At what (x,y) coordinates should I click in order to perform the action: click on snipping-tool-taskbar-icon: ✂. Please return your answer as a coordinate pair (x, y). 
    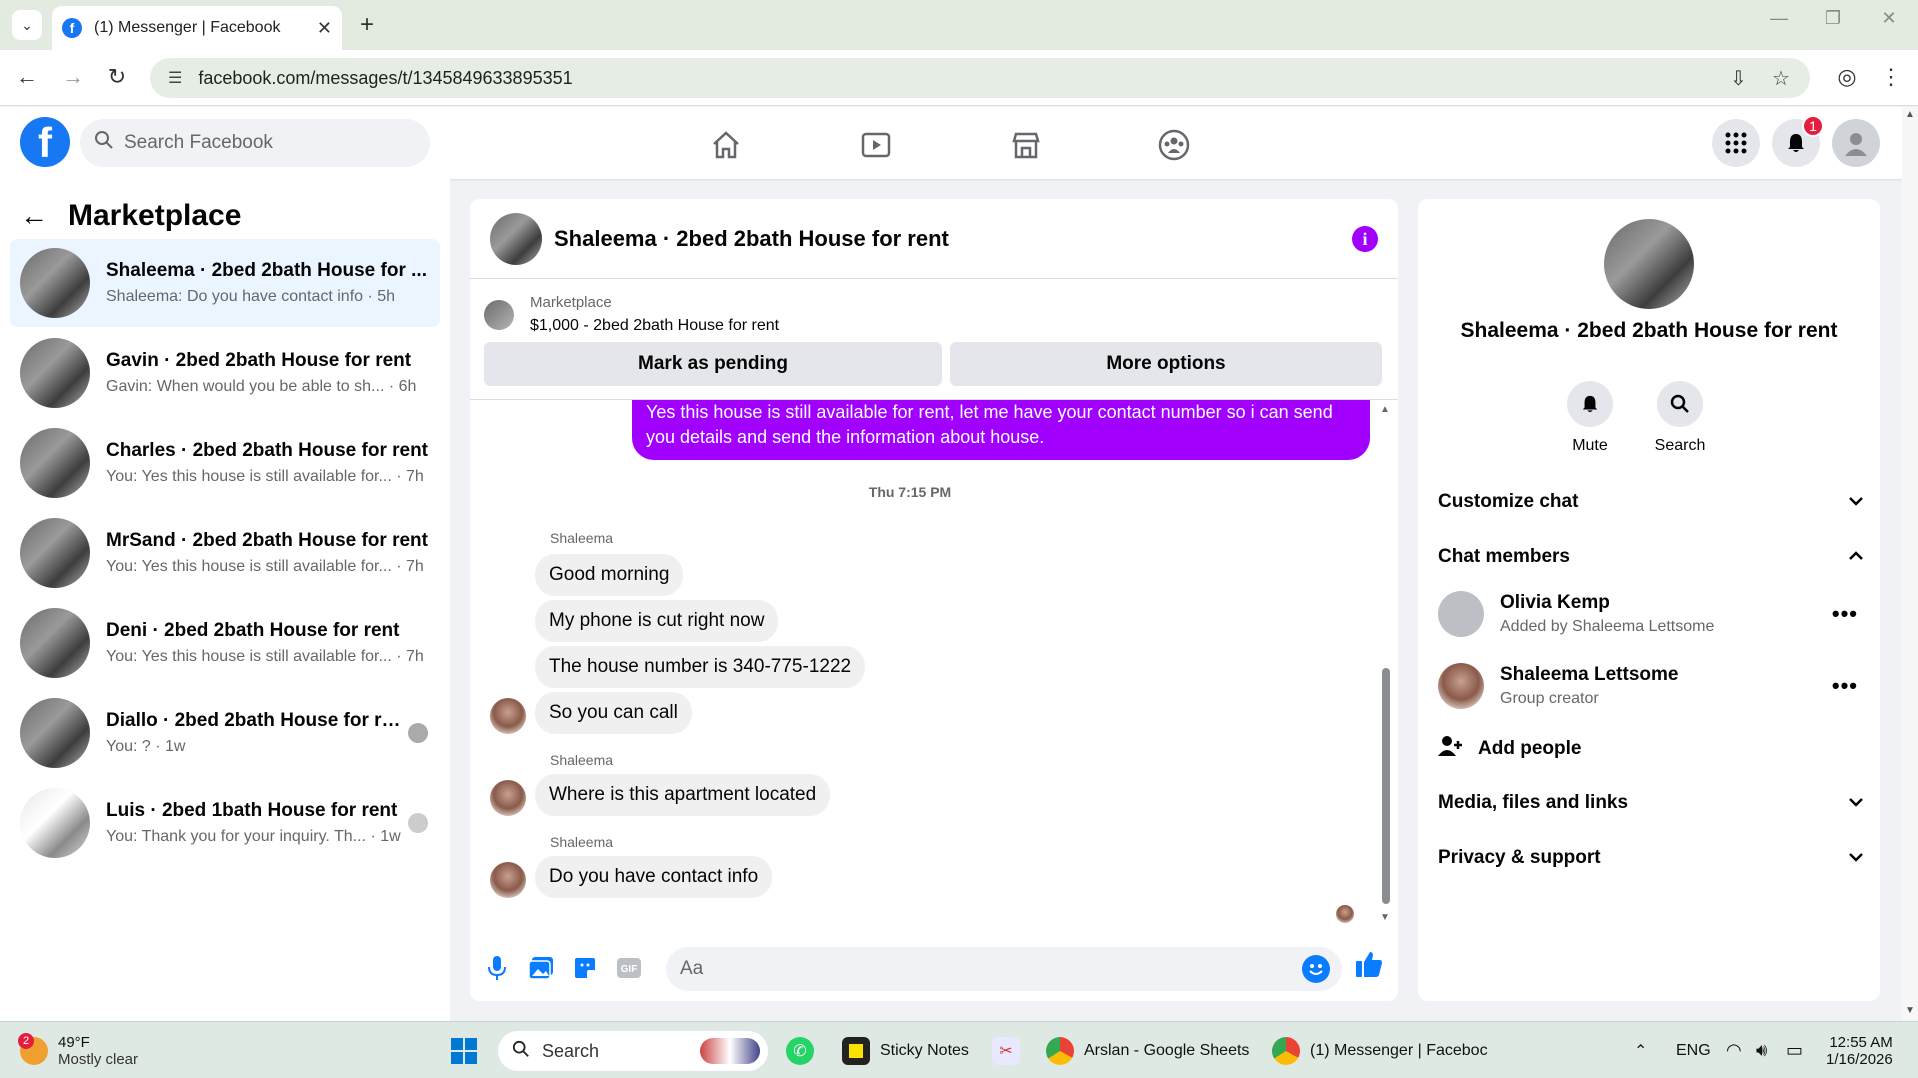
    Looking at the image, I should click on (1011, 1050).